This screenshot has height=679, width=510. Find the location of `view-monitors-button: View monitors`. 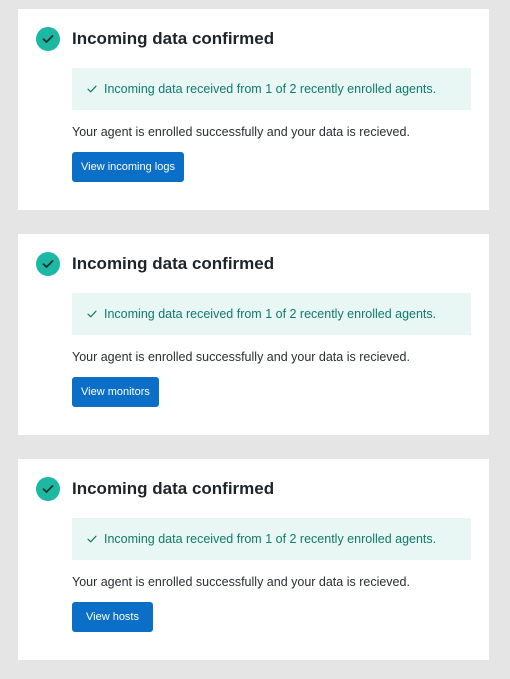

view-monitors-button: View monitors is located at coordinates (115, 392).